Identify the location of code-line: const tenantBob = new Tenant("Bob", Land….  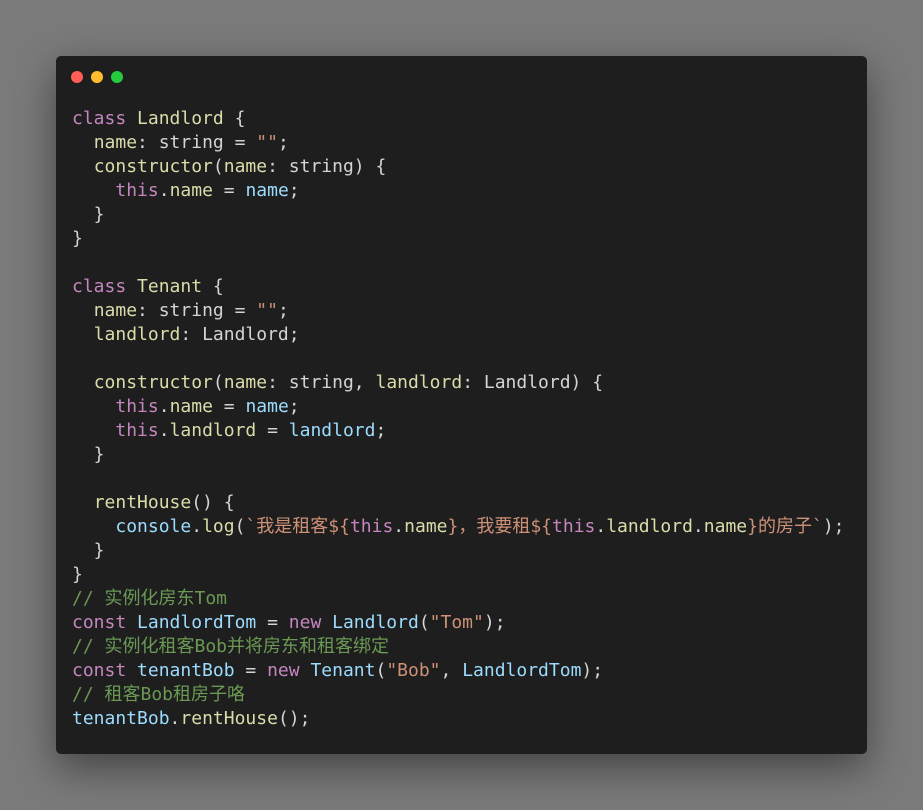
(458, 671).